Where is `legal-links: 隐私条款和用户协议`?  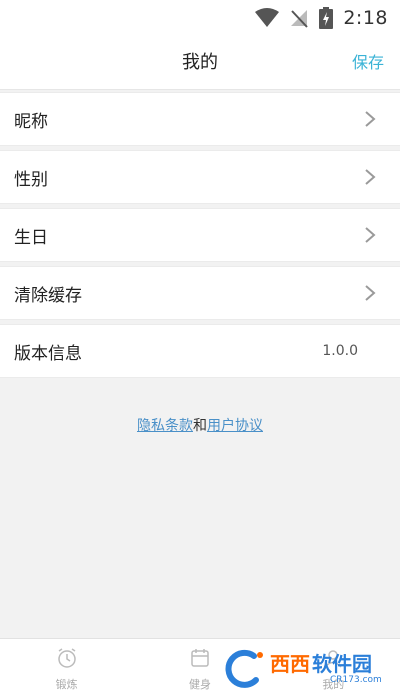
legal-links: 隐私条款和用户协议 is located at coordinates (200, 425).